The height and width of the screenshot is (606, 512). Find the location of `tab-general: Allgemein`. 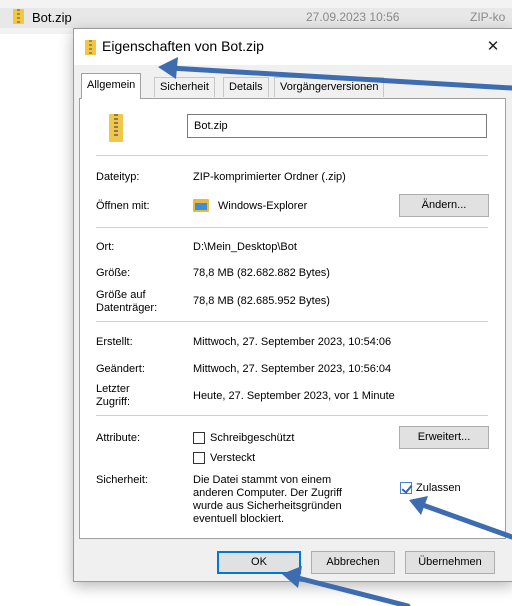

tab-general: Allgemein is located at coordinates (111, 86).